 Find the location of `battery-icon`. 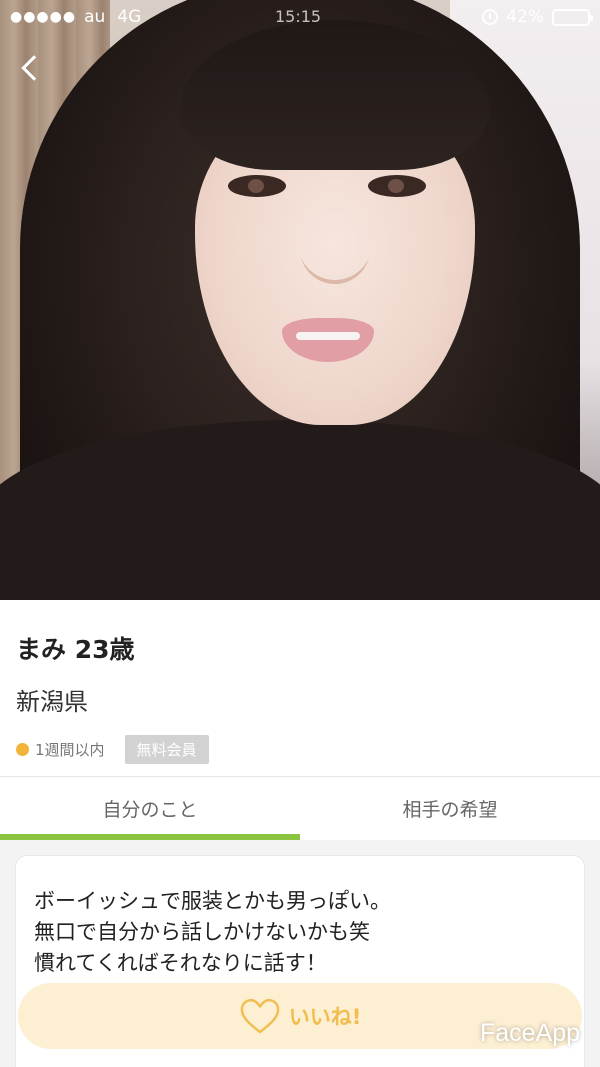

battery-icon is located at coordinates (572, 17).